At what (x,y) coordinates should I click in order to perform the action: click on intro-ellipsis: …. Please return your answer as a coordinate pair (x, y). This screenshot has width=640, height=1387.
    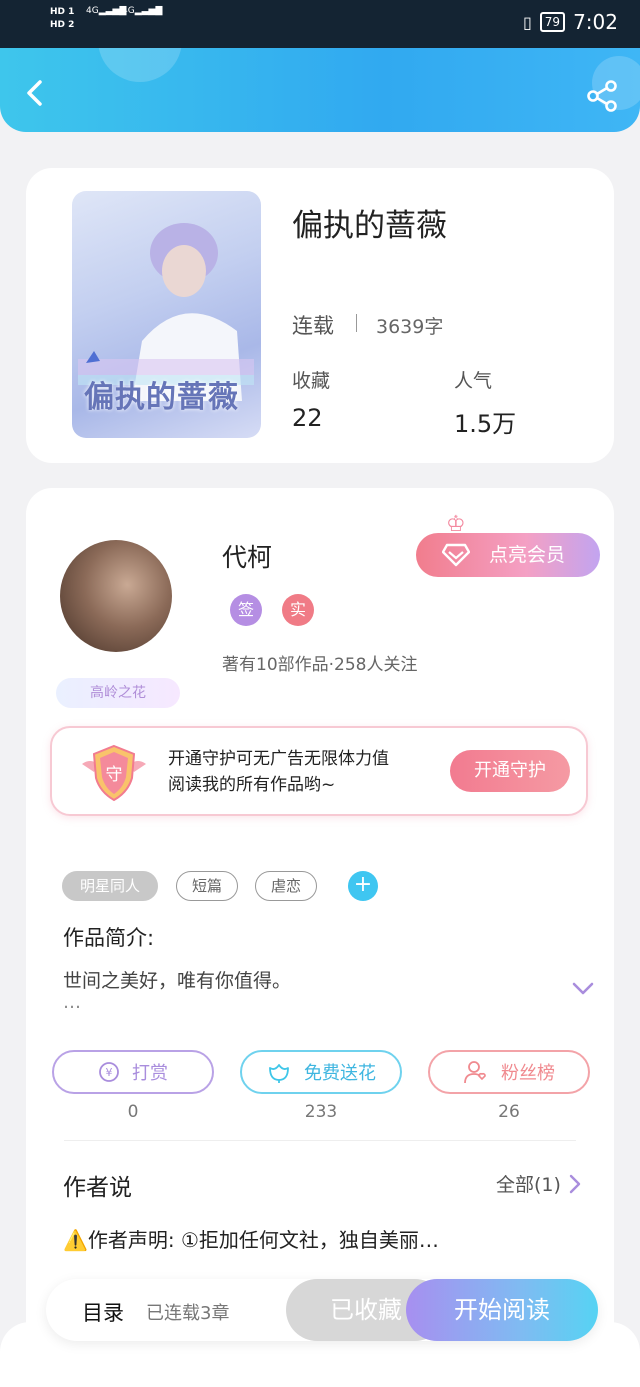
    Looking at the image, I should click on (72, 1002).